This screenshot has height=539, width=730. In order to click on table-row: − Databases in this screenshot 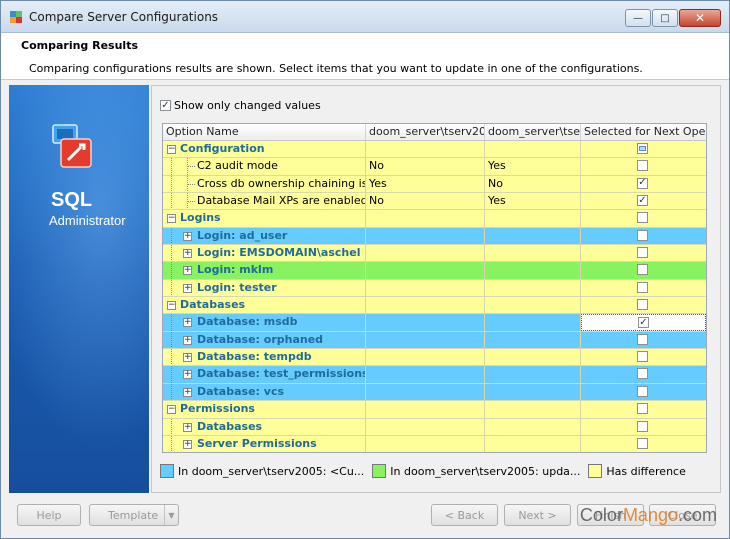, I will do `click(434, 306)`.